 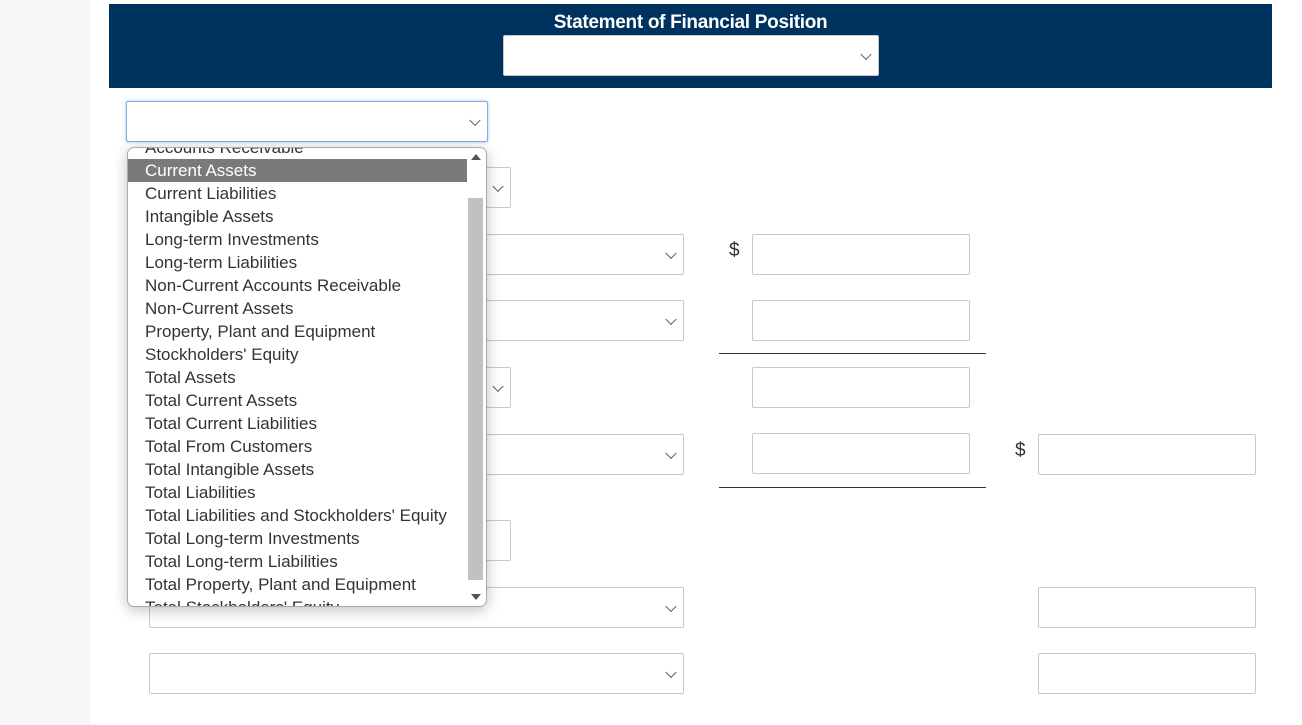 What do you see at coordinates (297, 216) in the screenshot?
I see `dropdown-option: Intangible Assets` at bounding box center [297, 216].